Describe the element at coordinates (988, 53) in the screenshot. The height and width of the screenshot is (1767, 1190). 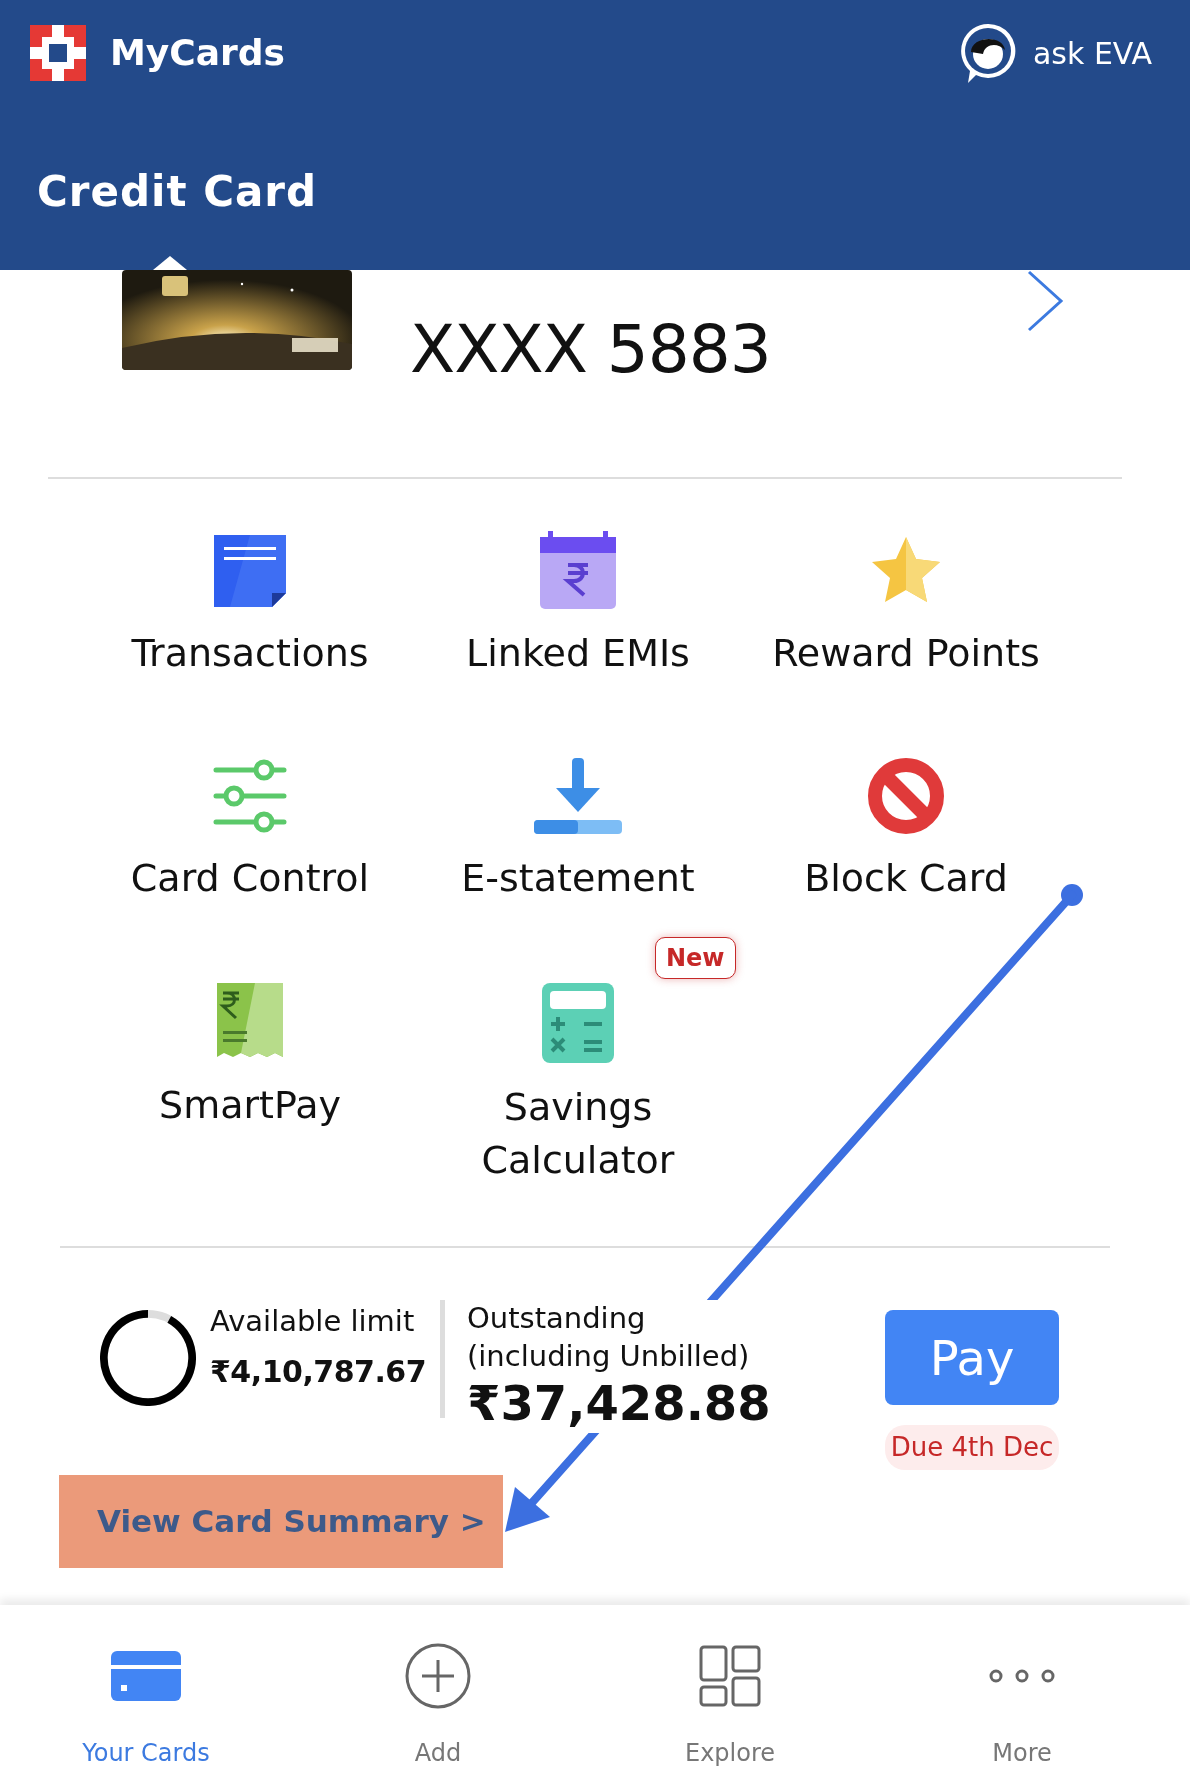
I see `assistant-avatar-icon` at that location.